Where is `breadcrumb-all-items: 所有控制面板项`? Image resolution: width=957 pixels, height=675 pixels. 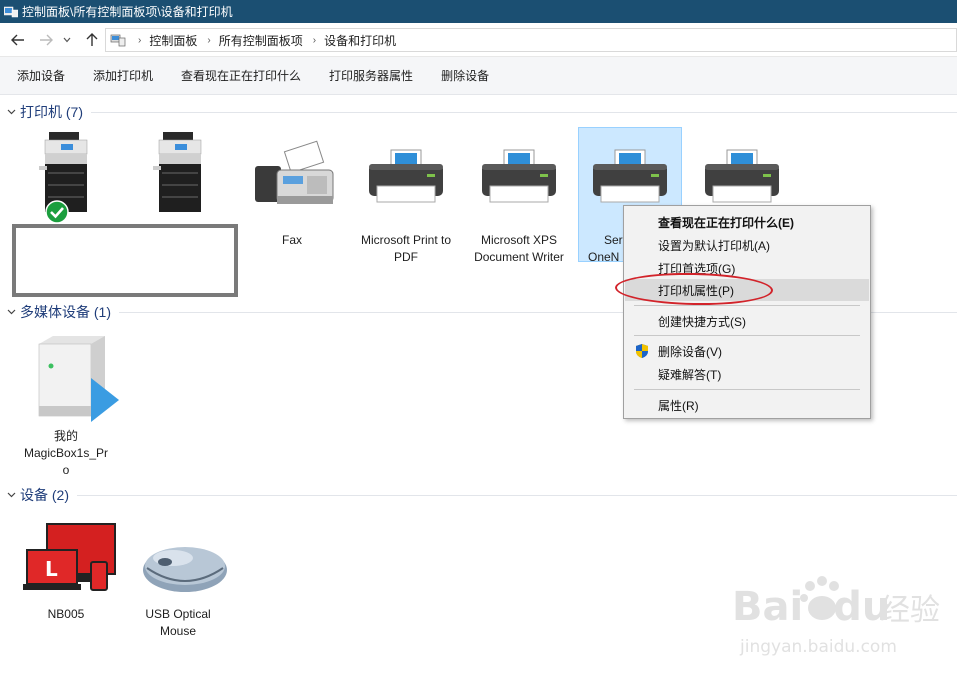 breadcrumb-all-items: 所有控制面板项 is located at coordinates (261, 40).